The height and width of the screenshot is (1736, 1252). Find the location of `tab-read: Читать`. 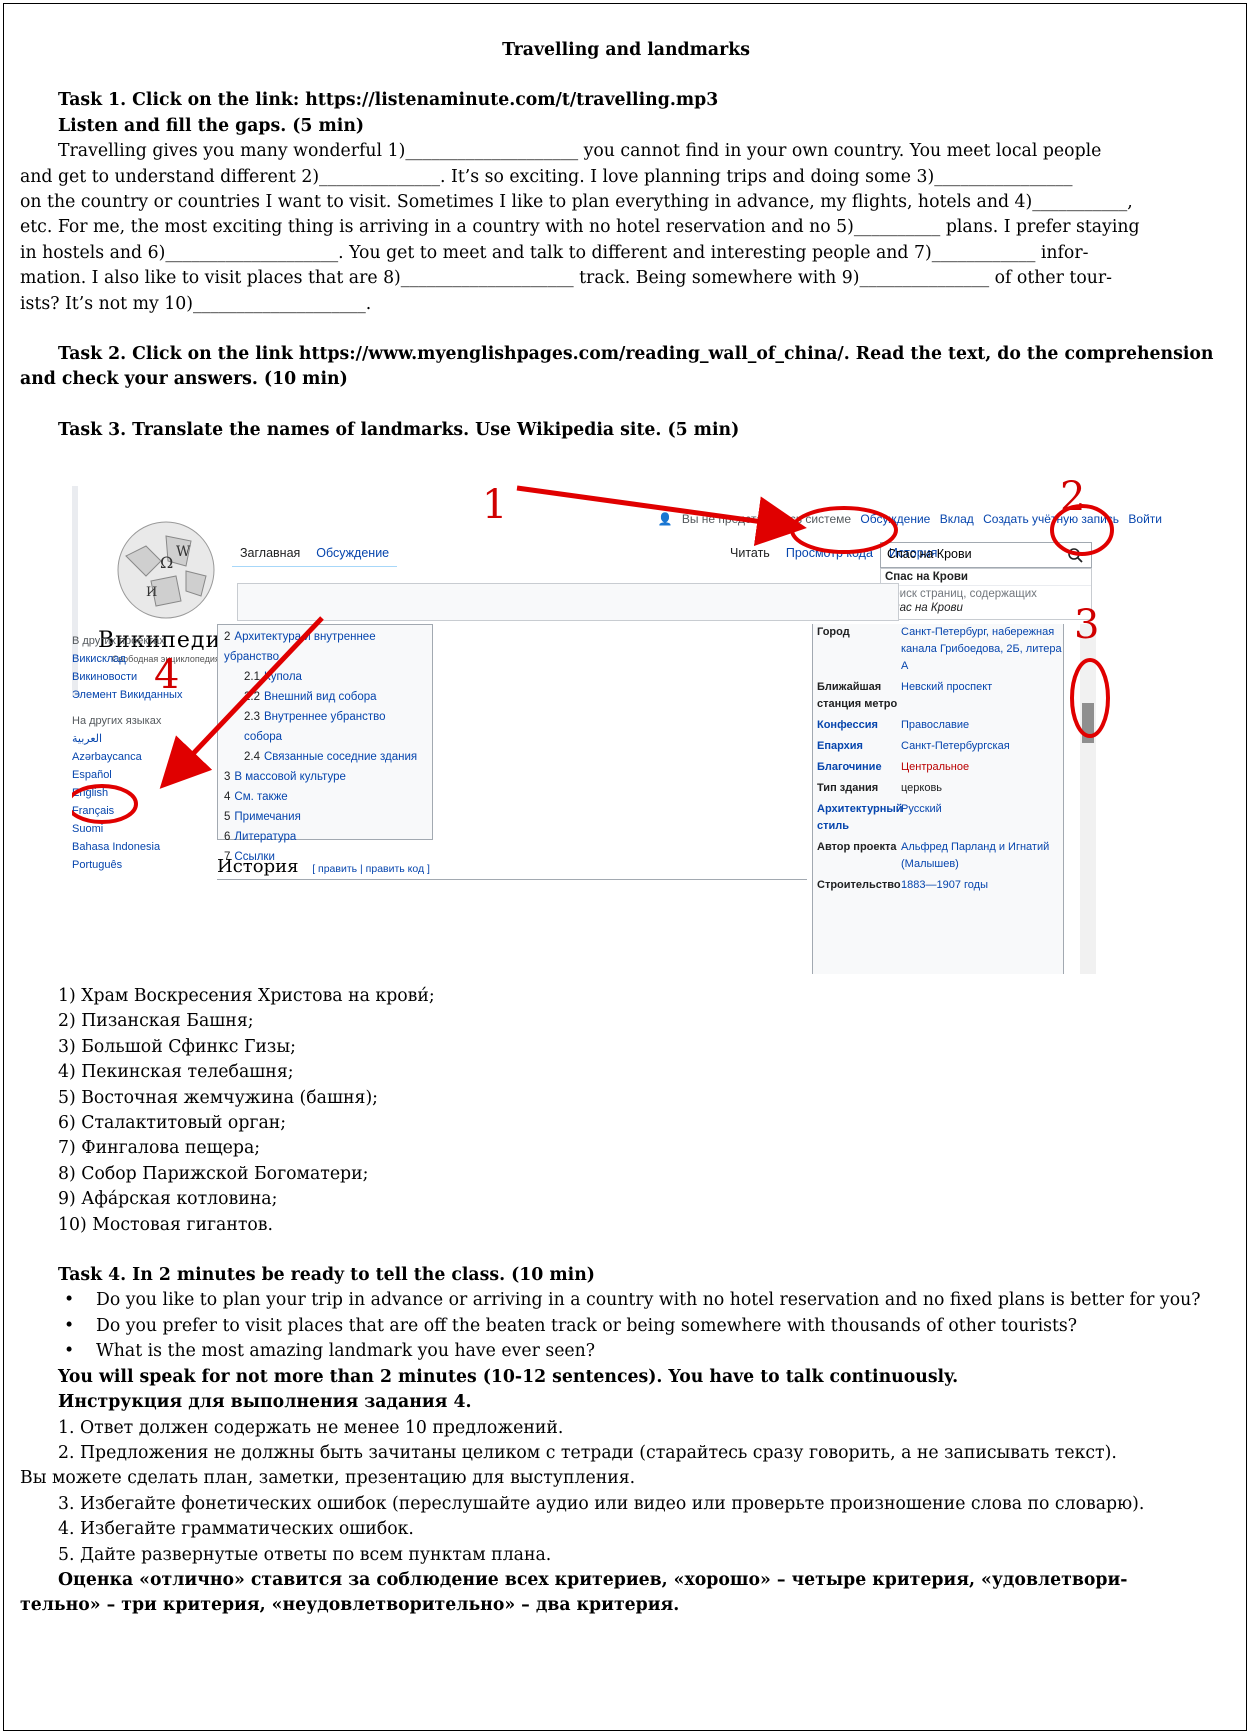

tab-read: Читать is located at coordinates (750, 553).